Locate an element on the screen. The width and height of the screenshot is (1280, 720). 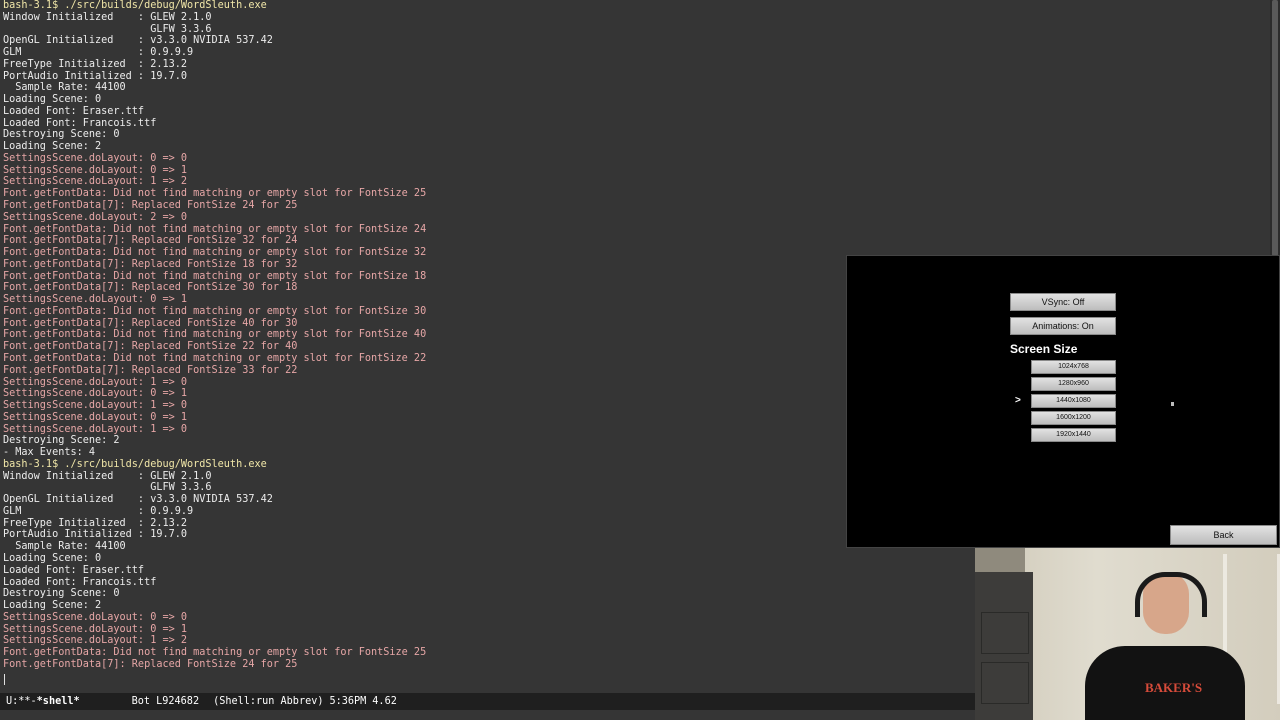
buffer-name: *shell* is located at coordinates (58, 701).